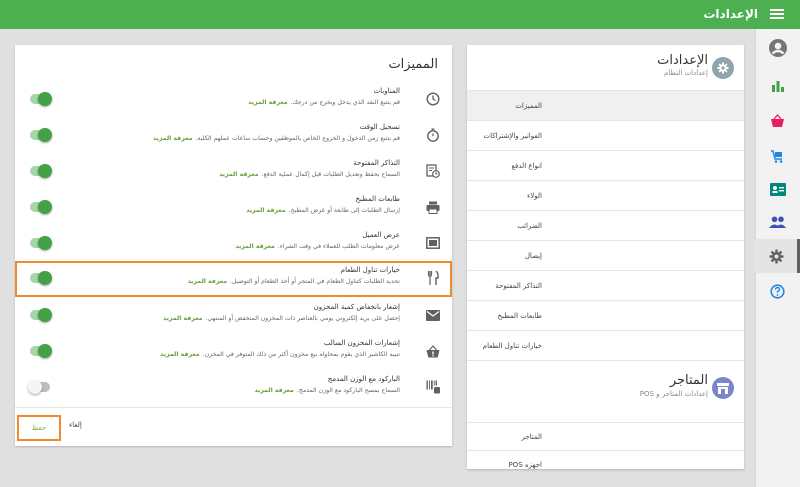 The height and width of the screenshot is (487, 800). Describe the element at coordinates (433, 135) in the screenshot. I see `stopwatch-icon` at that location.